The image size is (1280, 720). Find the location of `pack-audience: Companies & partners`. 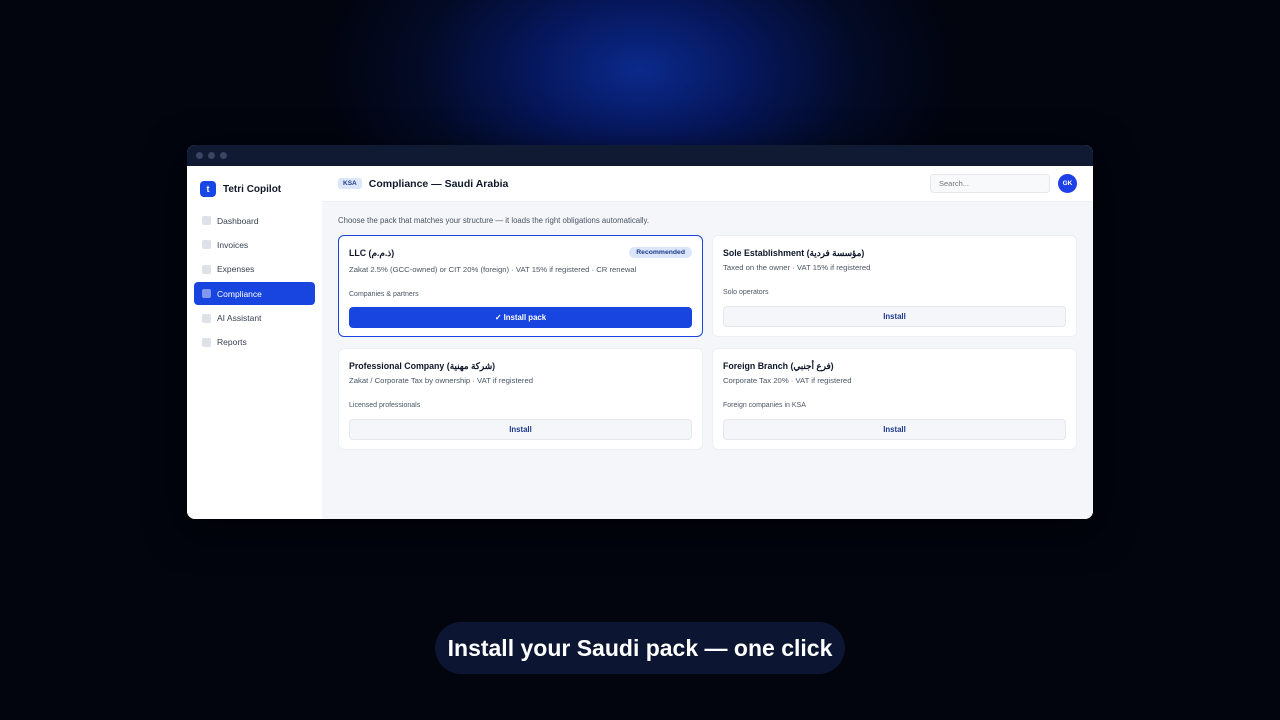

pack-audience: Companies & partners is located at coordinates (384, 294).